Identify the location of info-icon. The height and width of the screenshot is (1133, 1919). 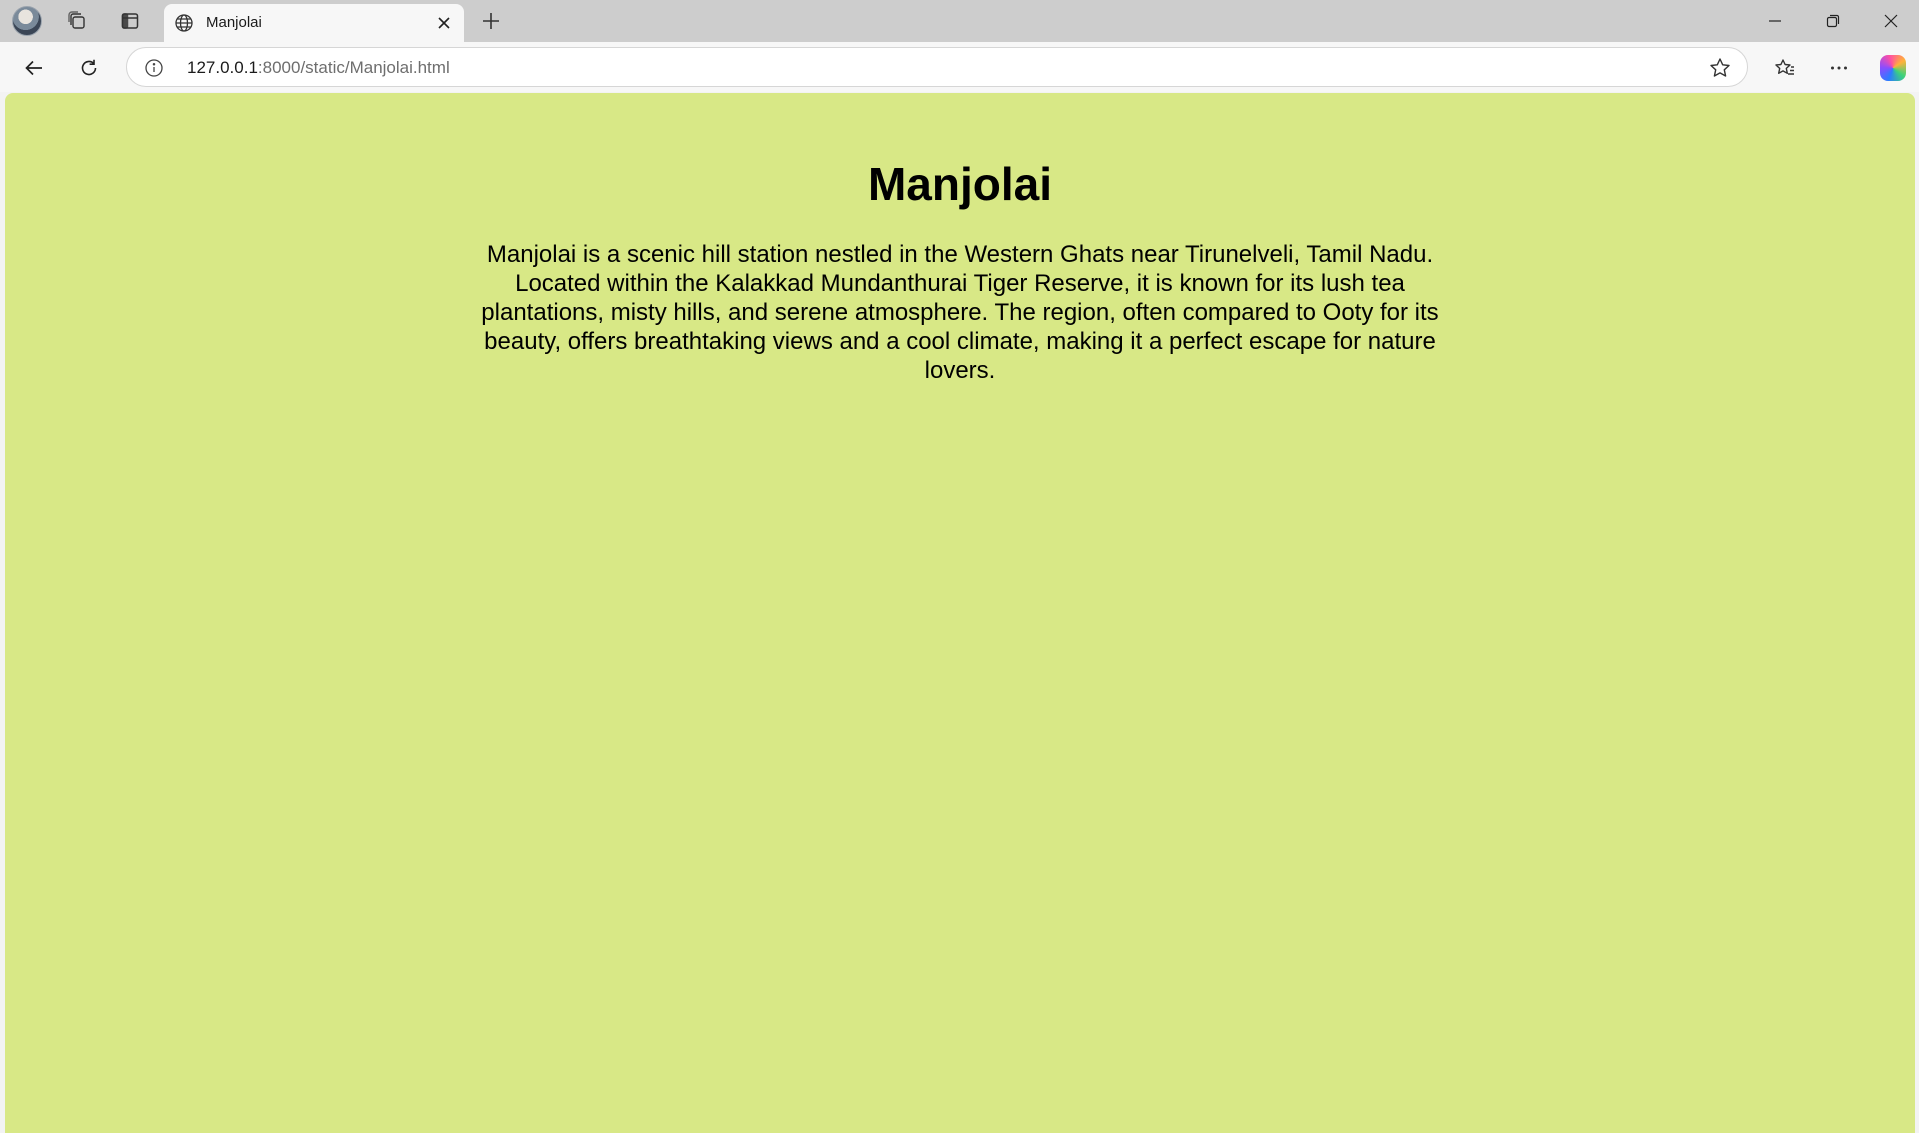
(154, 68).